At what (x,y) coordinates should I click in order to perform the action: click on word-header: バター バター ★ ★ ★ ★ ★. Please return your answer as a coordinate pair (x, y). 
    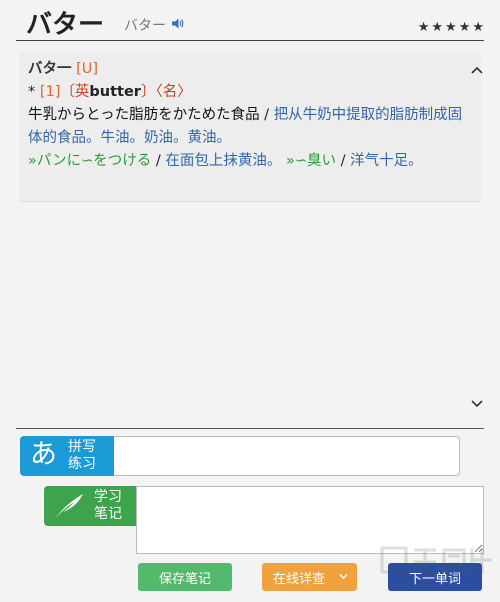
    Looking at the image, I should click on (250, 21).